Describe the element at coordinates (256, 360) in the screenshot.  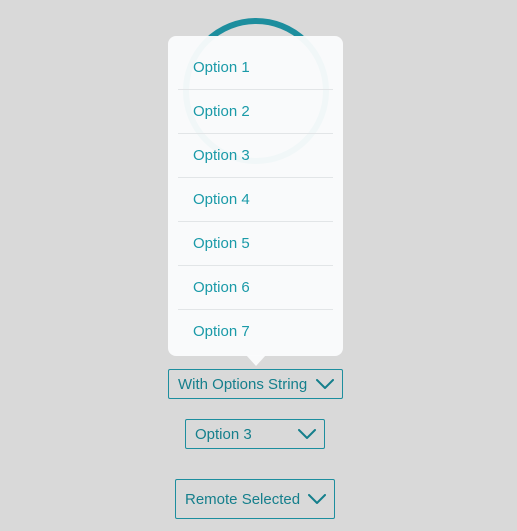
I see `popover-arrow` at that location.